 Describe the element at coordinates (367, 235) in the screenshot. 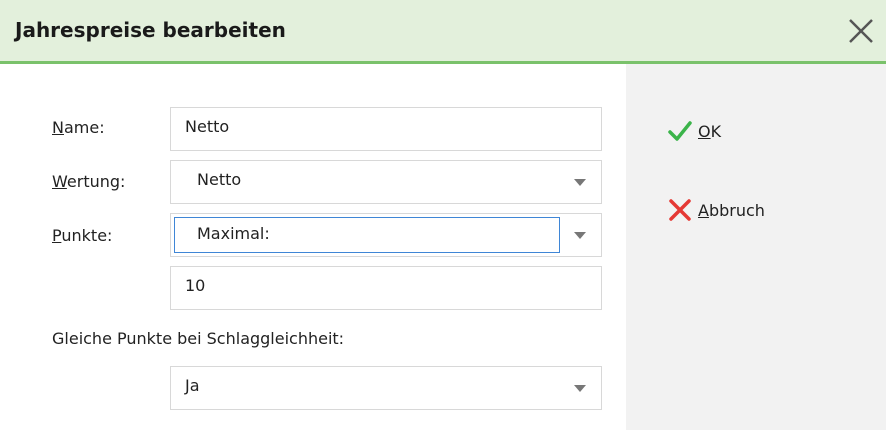

I see `punkte-select-focus: Maximal:` at that location.